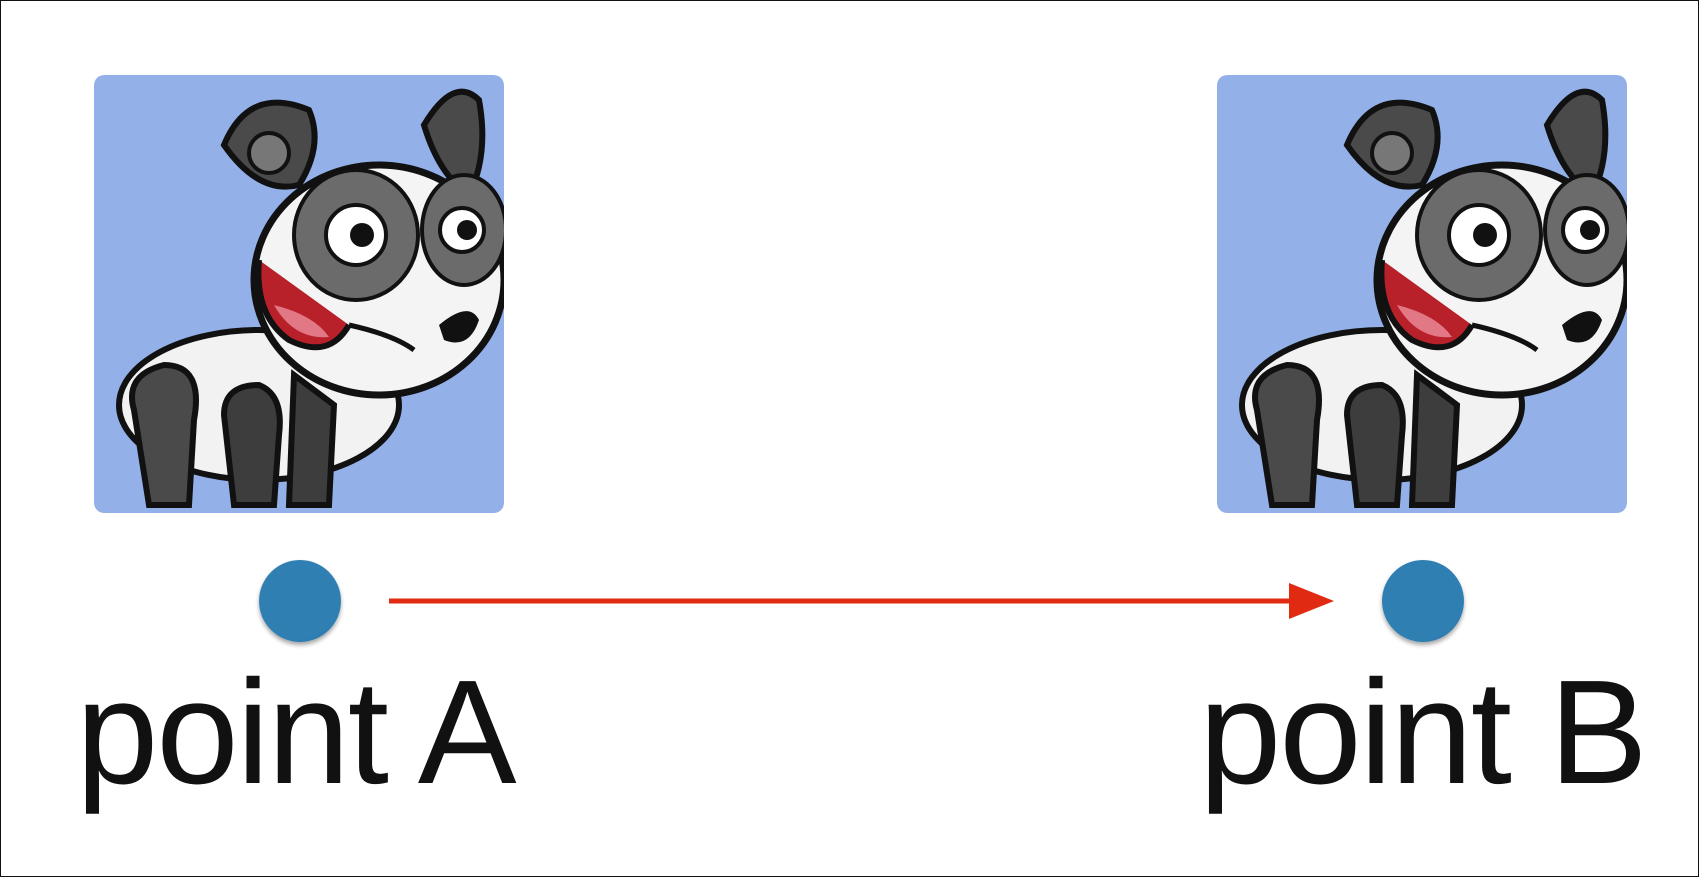 This screenshot has width=1699, height=877. I want to click on panda-card-b, so click(1422, 294).